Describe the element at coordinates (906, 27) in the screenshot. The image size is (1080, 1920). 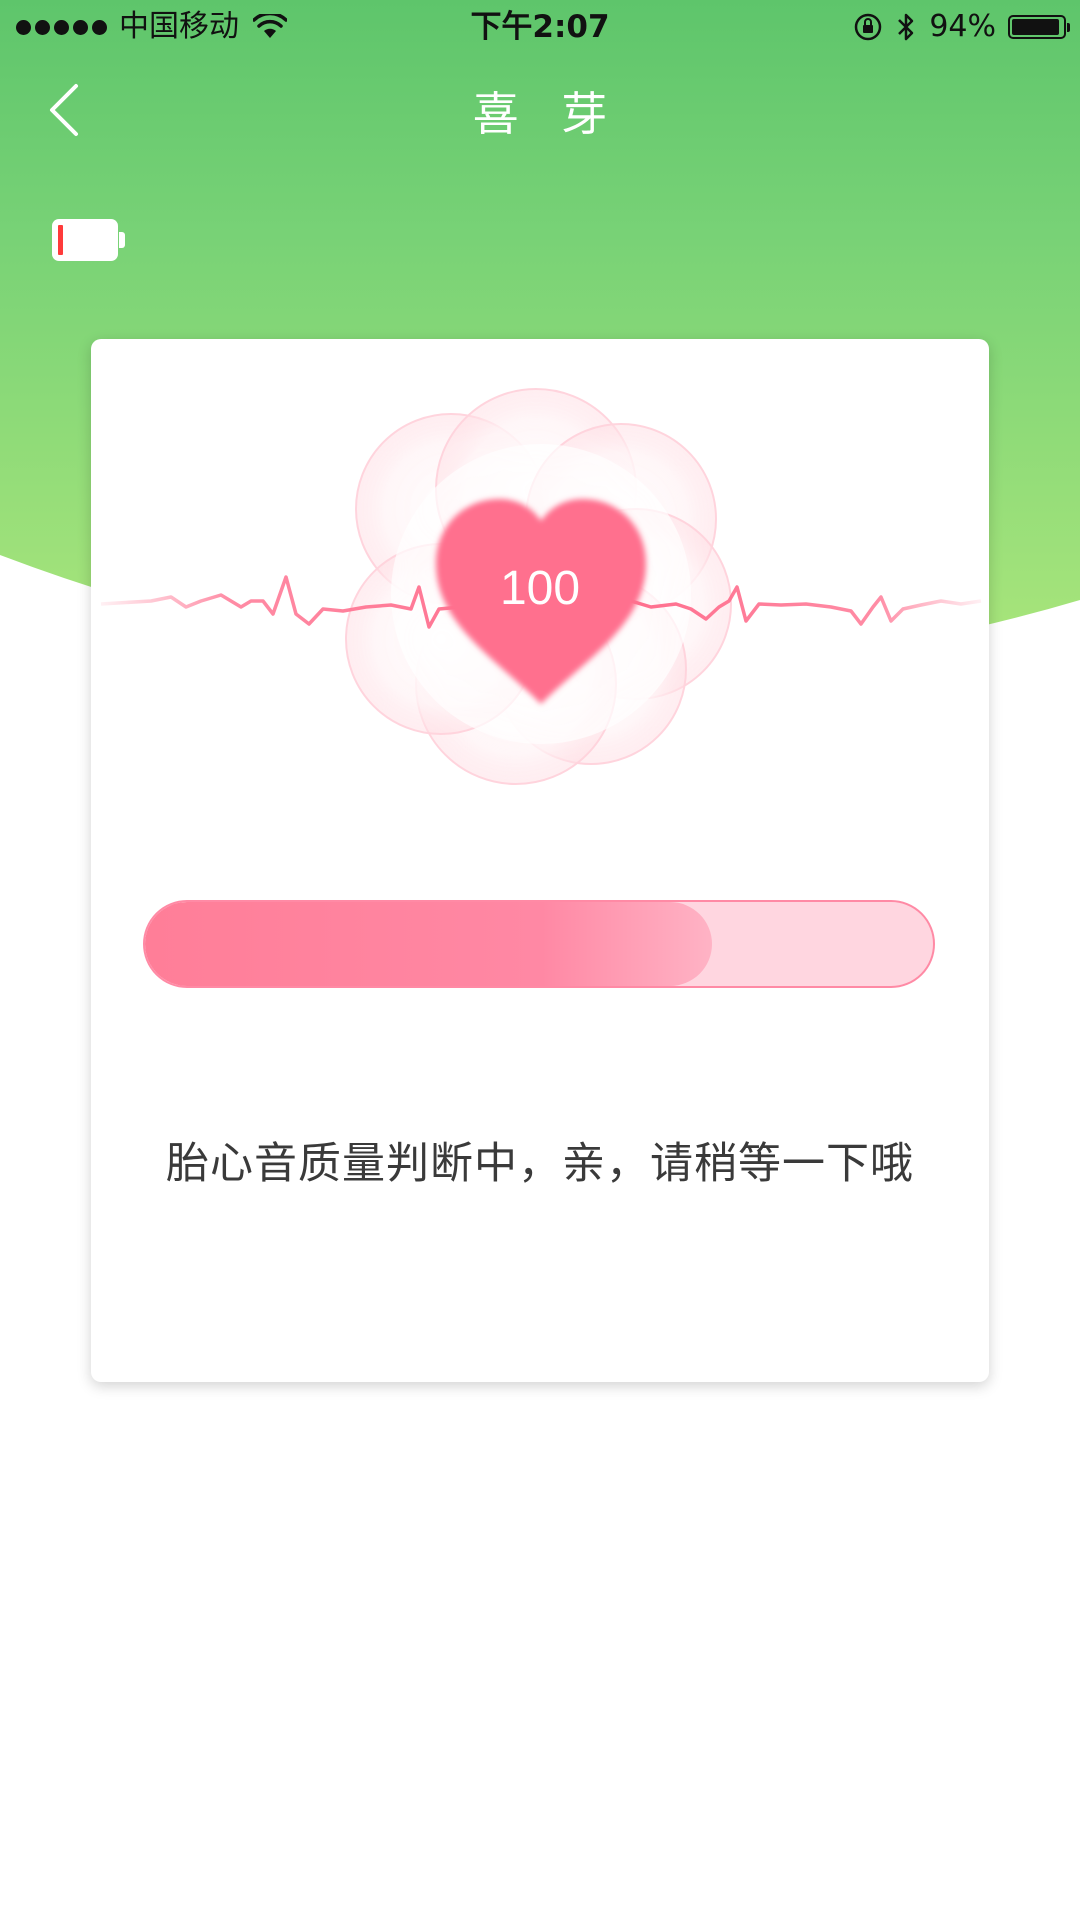
I see `bluetooth-icon` at that location.